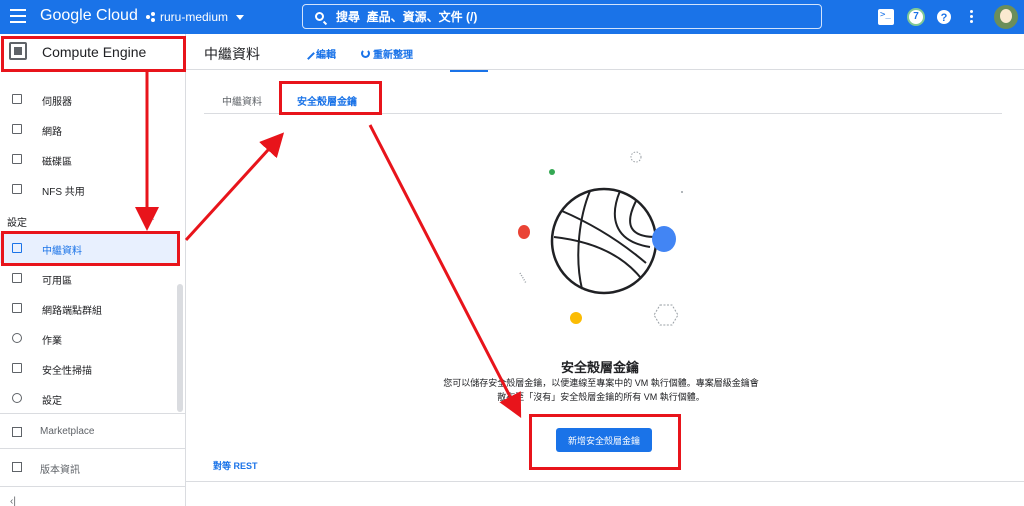  I want to click on project-selector: ruru-medium, so click(195, 17).